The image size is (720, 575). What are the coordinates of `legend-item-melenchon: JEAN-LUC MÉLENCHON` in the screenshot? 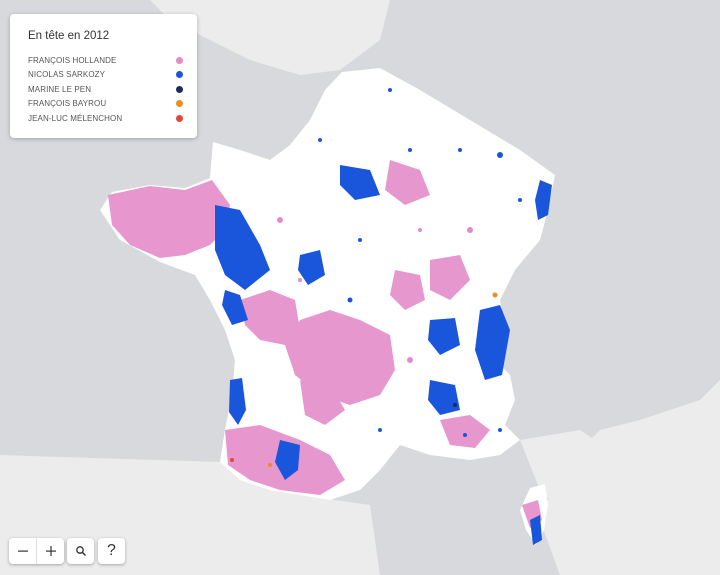 It's located at (105, 118).